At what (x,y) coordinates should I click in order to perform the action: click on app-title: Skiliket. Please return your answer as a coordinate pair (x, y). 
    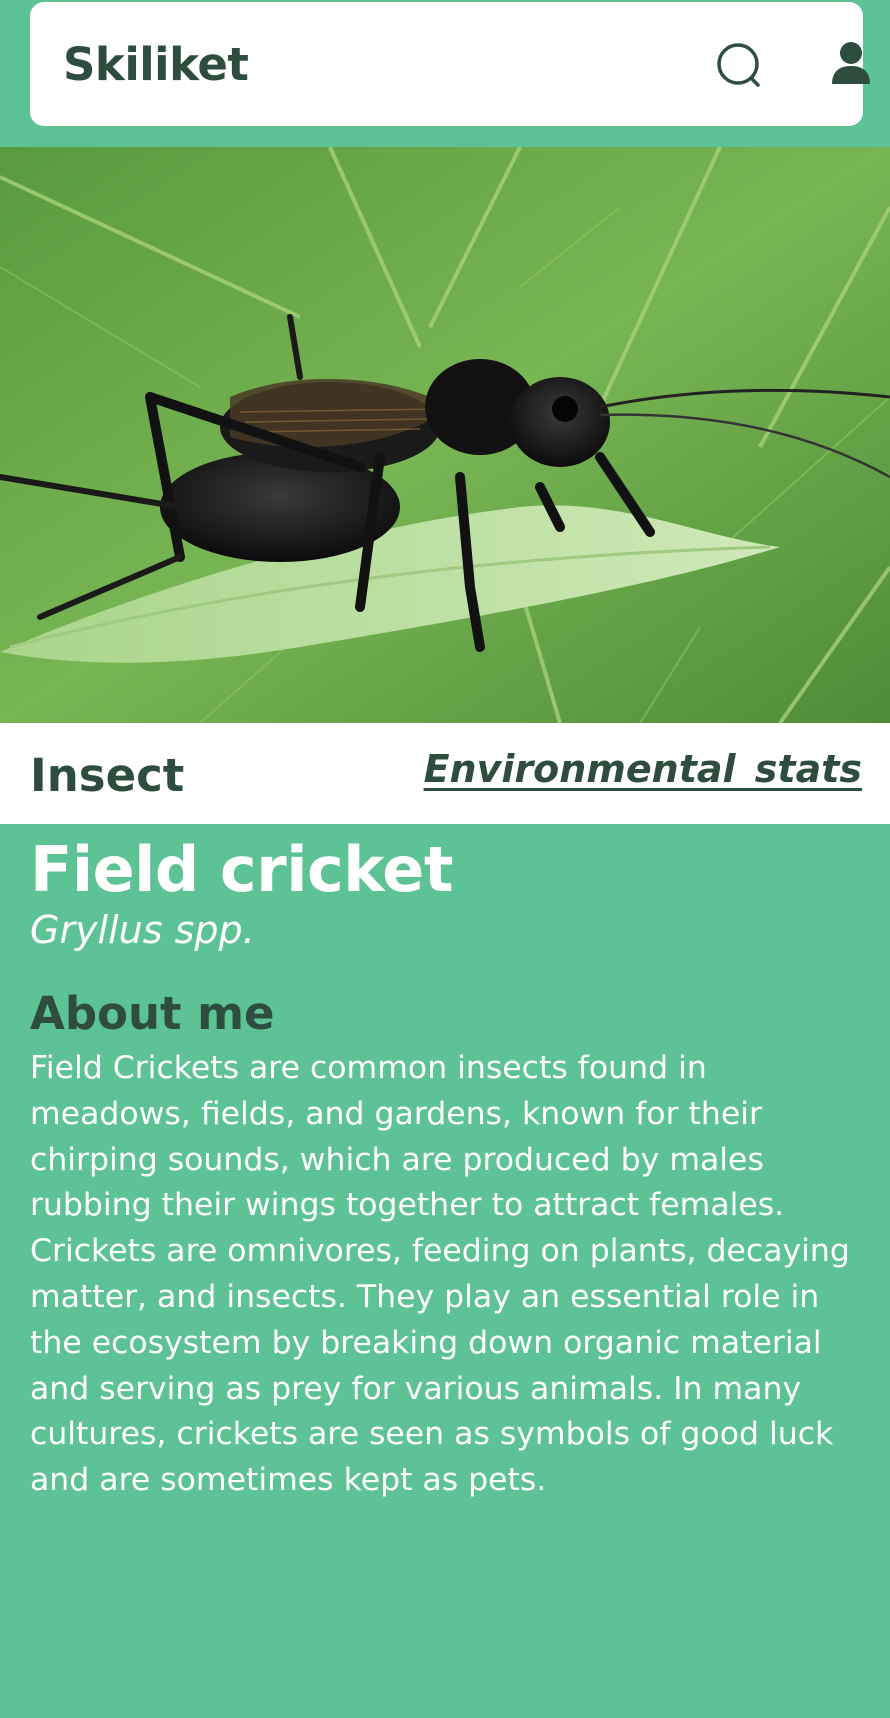
    Looking at the image, I should click on (156, 64).